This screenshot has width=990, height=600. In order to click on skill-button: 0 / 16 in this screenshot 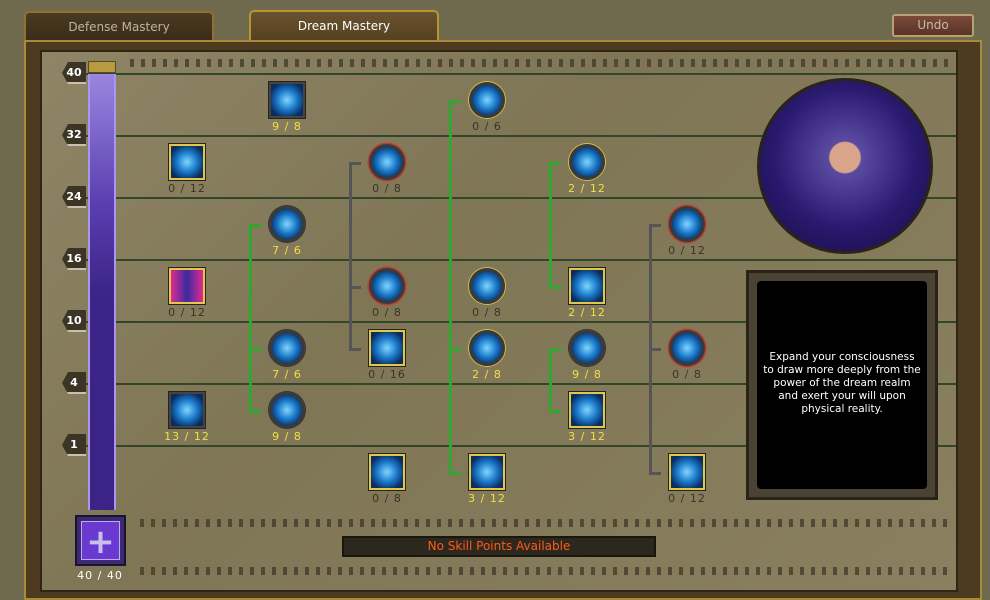, I will do `click(387, 355)`.